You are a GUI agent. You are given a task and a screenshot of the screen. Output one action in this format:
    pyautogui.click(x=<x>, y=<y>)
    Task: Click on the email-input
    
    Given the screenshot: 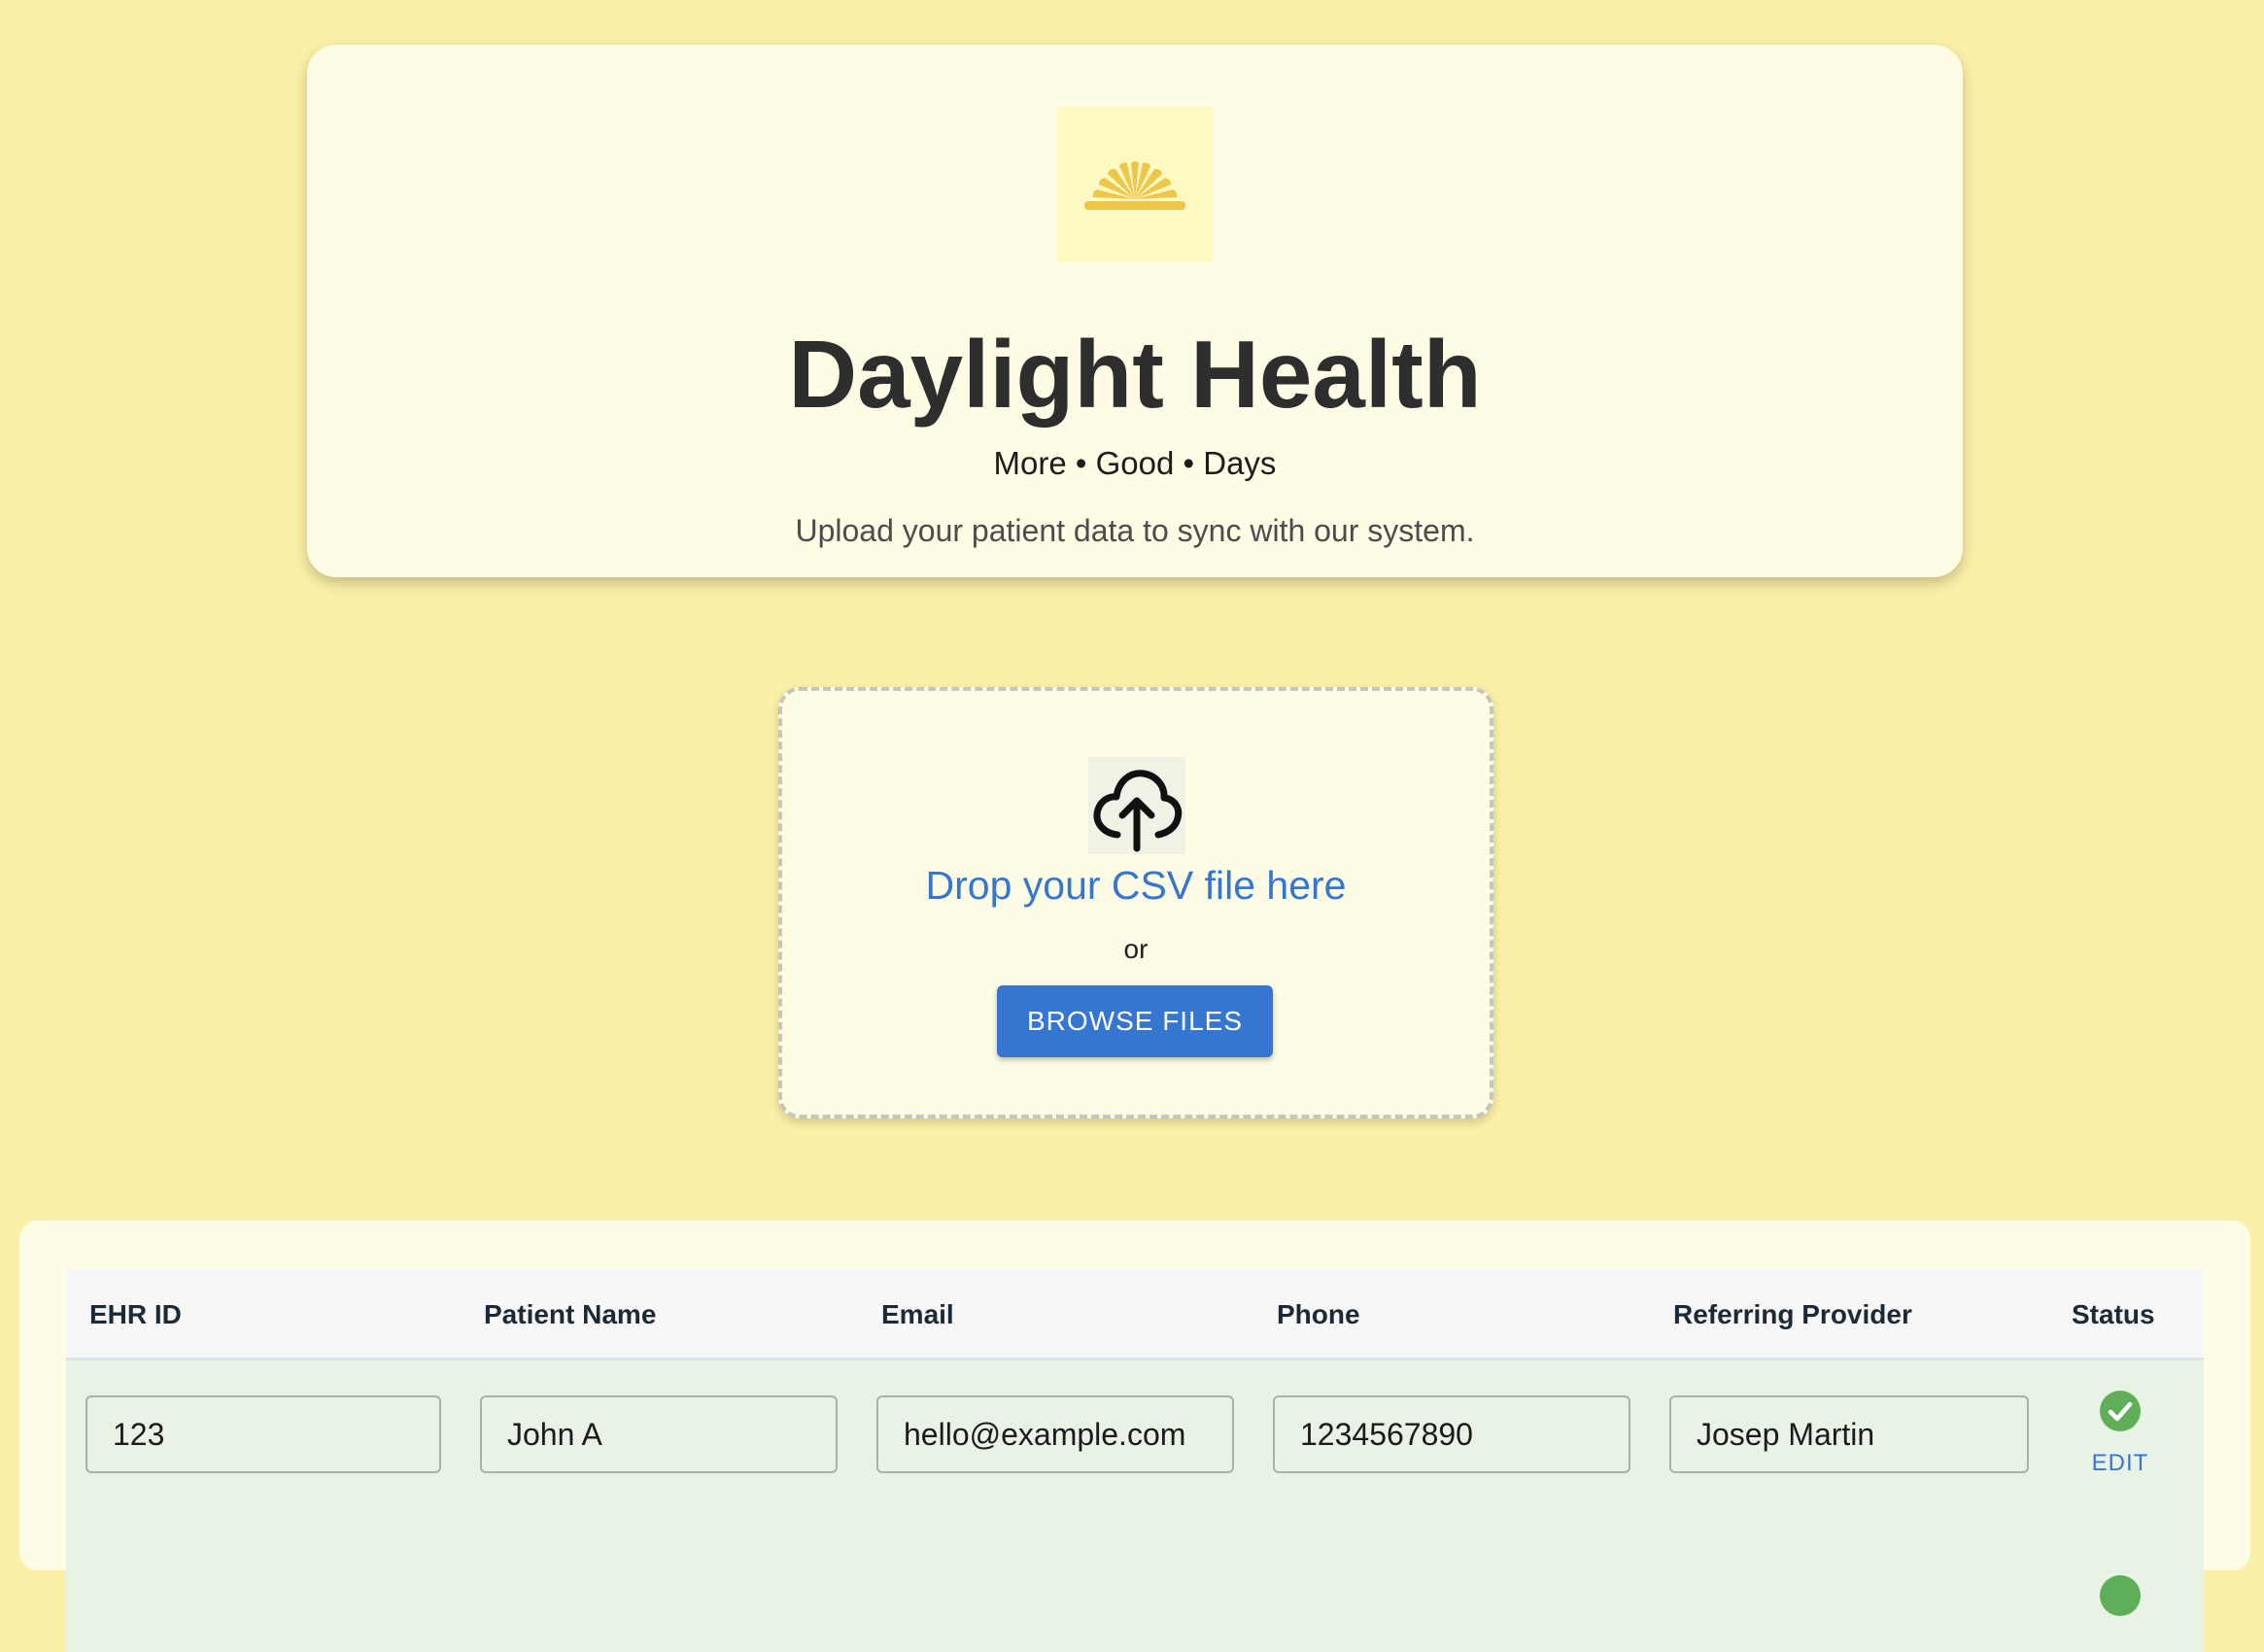 What is the action you would take?
    pyautogui.click(x=1055, y=1434)
    